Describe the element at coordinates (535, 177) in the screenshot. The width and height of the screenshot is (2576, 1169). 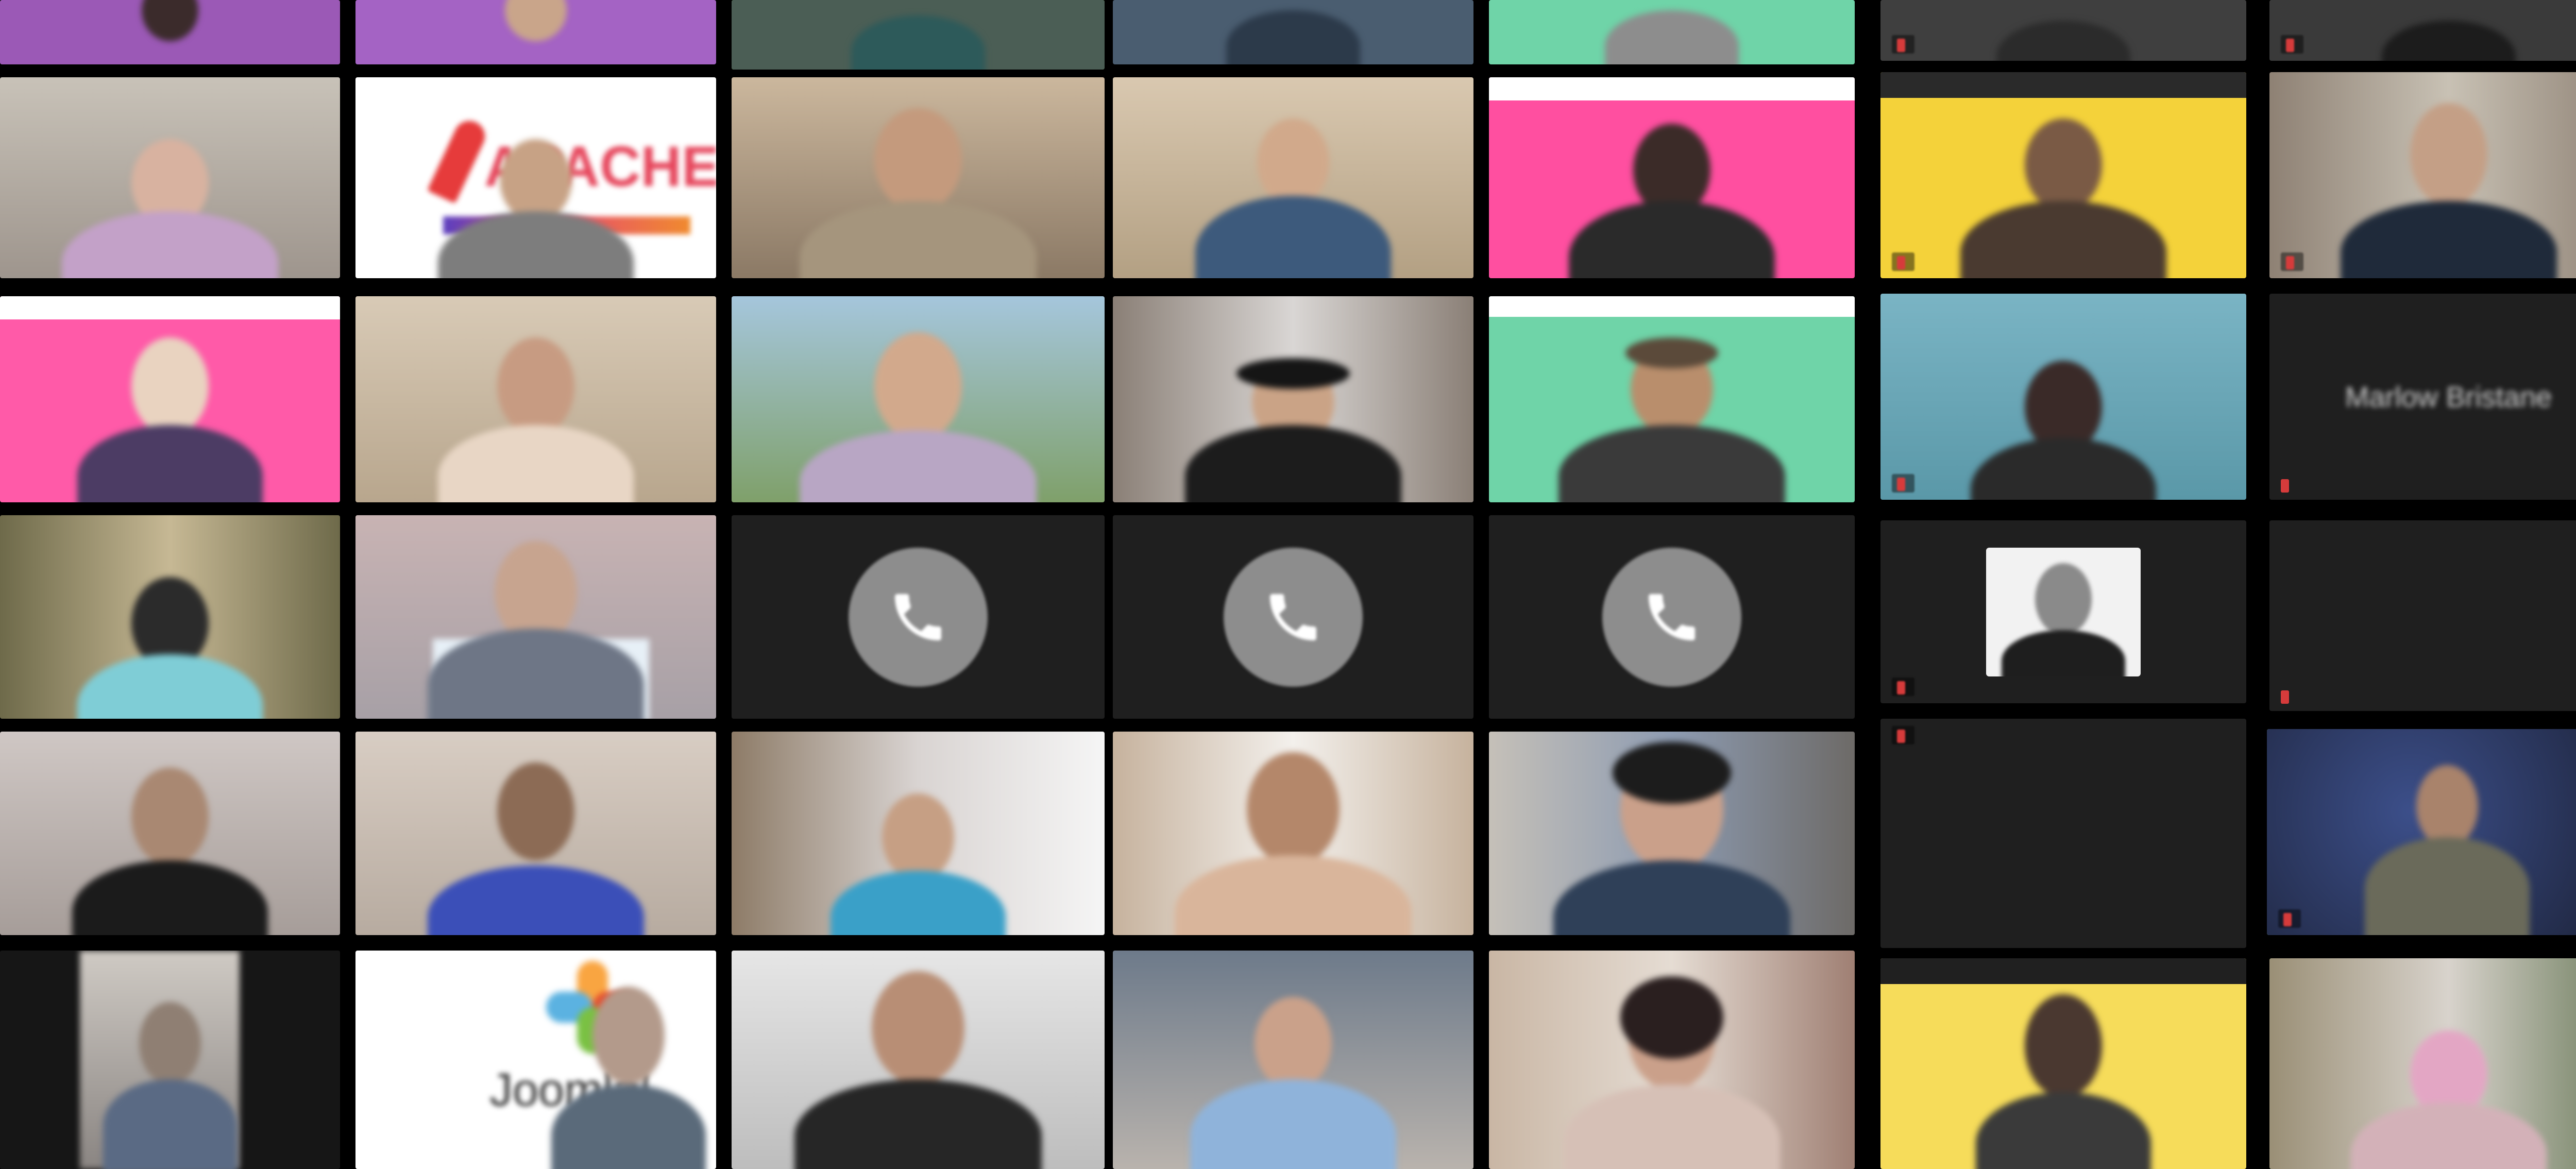
I see `video-tile-apache: APACHE` at that location.